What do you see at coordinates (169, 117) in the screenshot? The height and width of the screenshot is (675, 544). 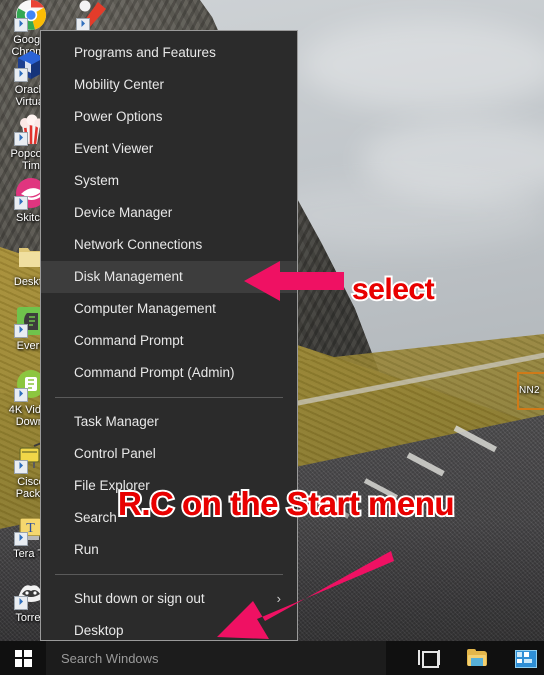 I see `menu-item-power-options: Power Options` at bounding box center [169, 117].